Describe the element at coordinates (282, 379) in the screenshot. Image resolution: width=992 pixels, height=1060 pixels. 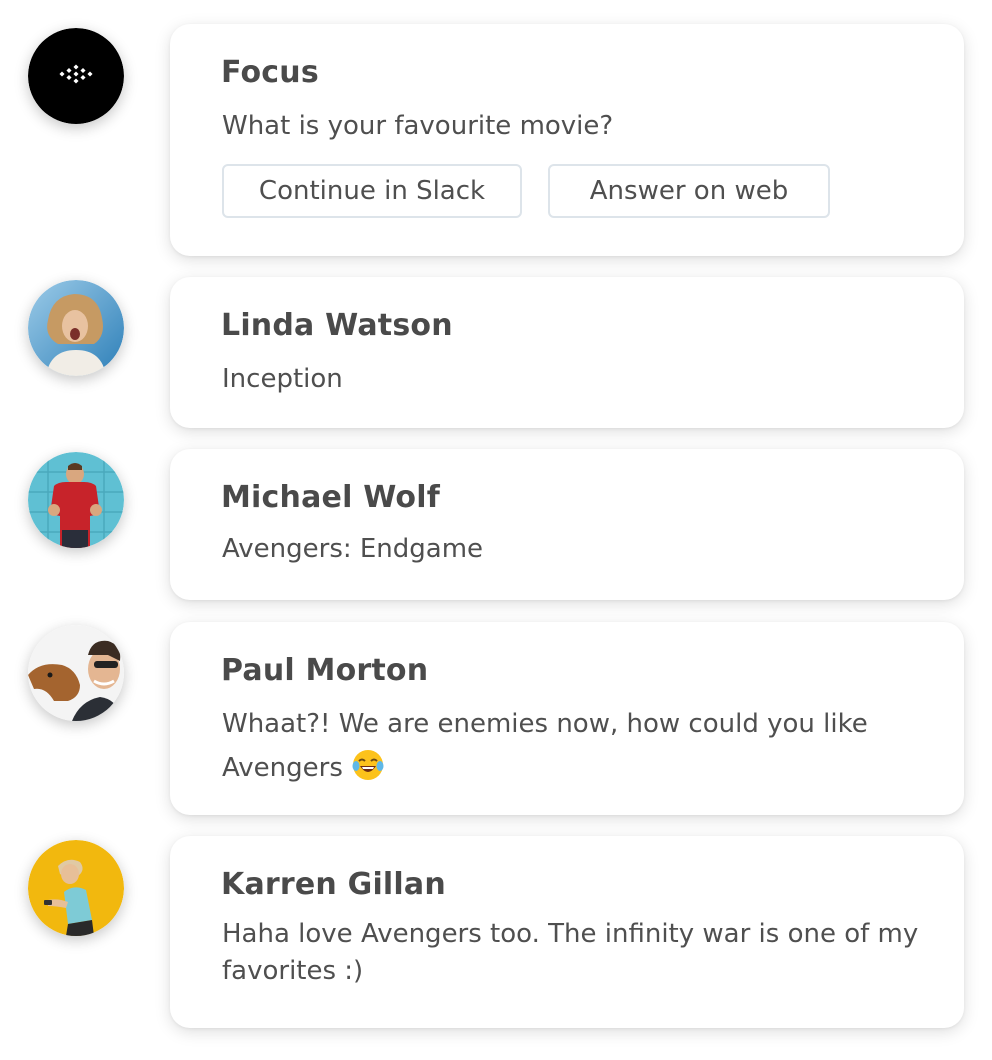
I see `message-text: Inception` at that location.